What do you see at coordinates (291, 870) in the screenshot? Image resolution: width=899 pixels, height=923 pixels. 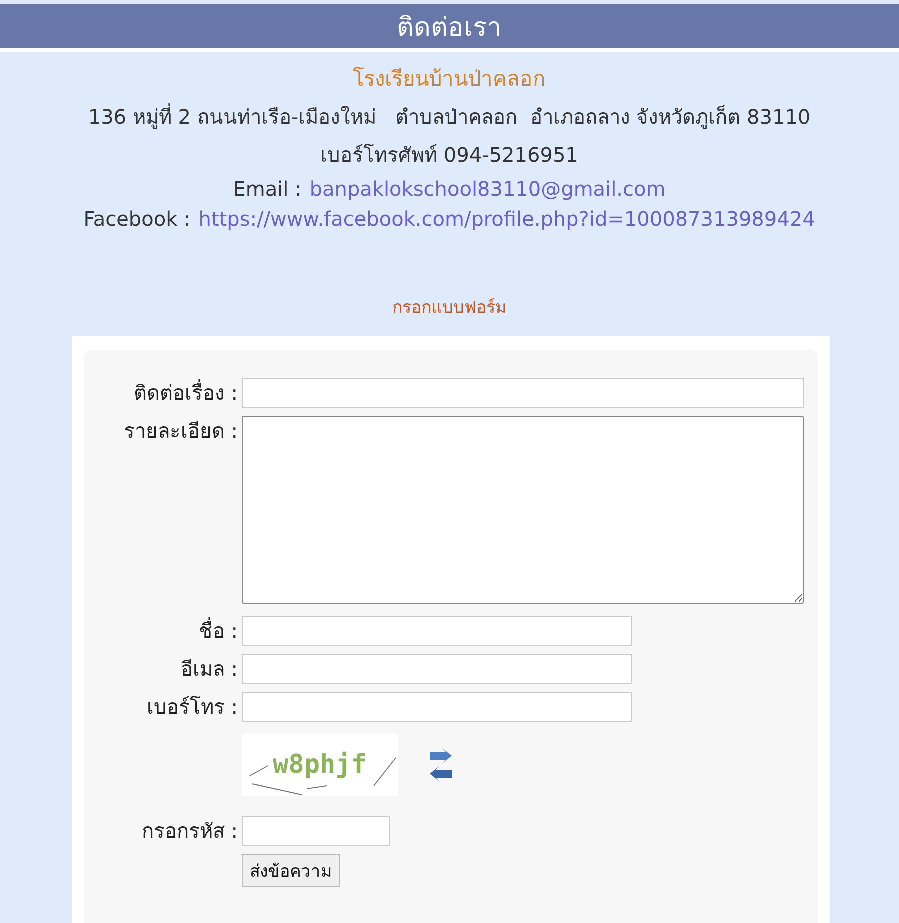 I see `submit-button: ส่งข้อความ` at bounding box center [291, 870].